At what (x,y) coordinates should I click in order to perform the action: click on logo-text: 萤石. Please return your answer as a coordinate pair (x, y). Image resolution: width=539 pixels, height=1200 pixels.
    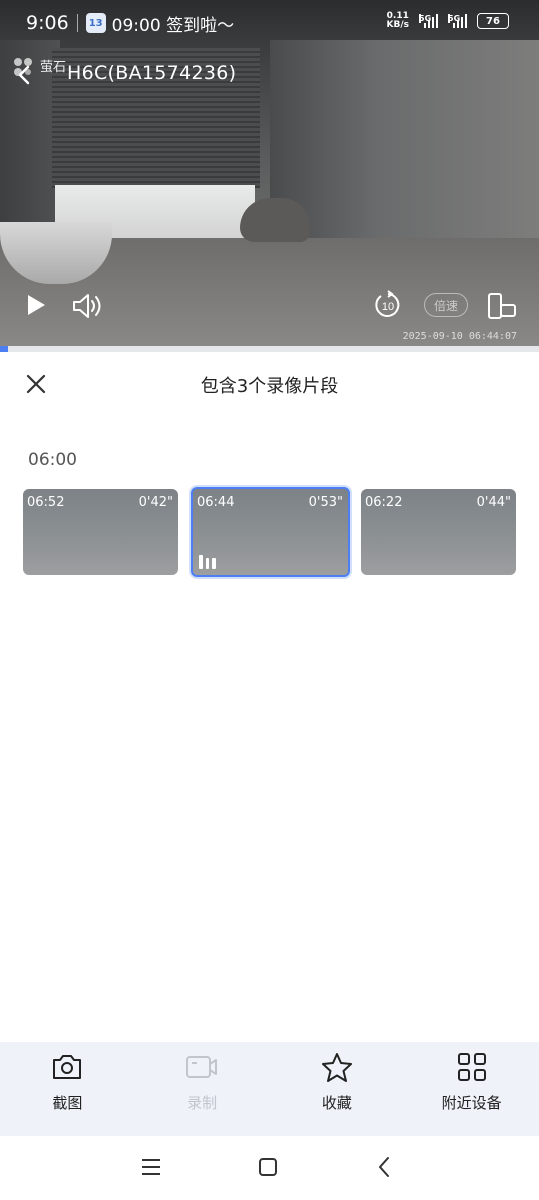
    Looking at the image, I should click on (53, 67).